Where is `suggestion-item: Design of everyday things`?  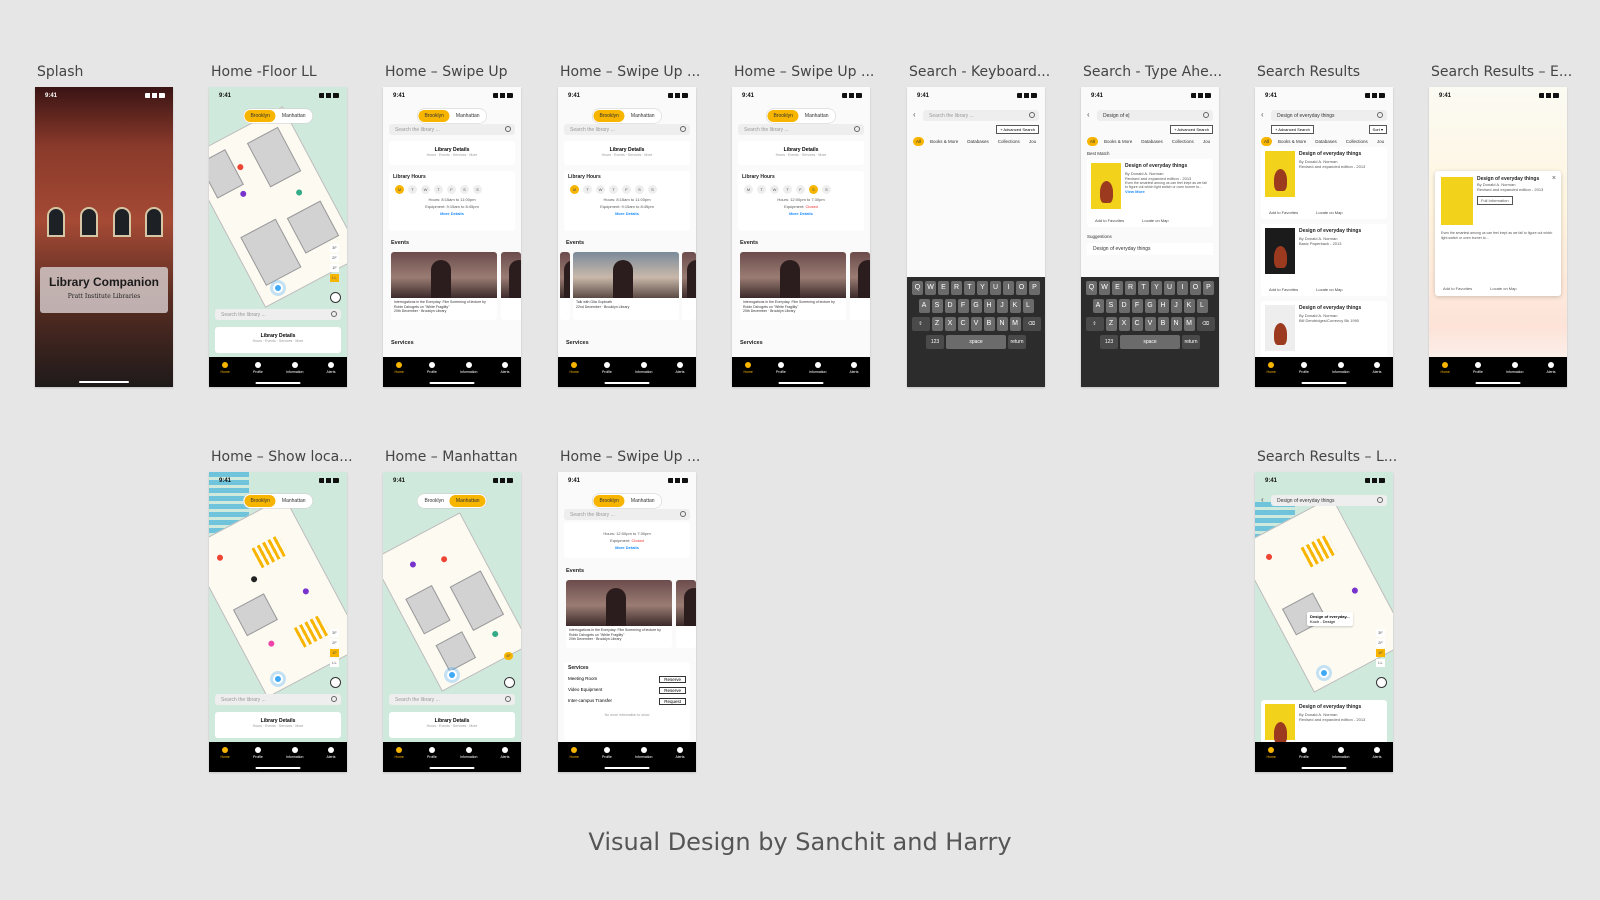 suggestion-item: Design of everyday things is located at coordinates (1150, 249).